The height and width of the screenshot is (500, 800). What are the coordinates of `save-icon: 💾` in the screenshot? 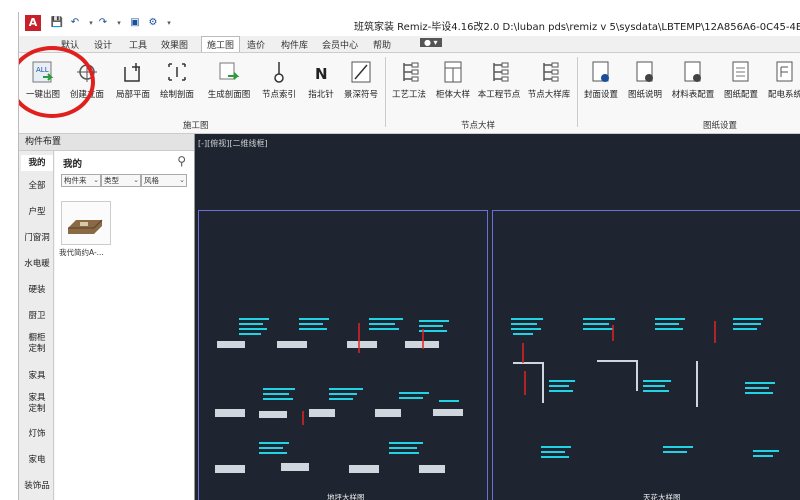 It's located at (57, 23).